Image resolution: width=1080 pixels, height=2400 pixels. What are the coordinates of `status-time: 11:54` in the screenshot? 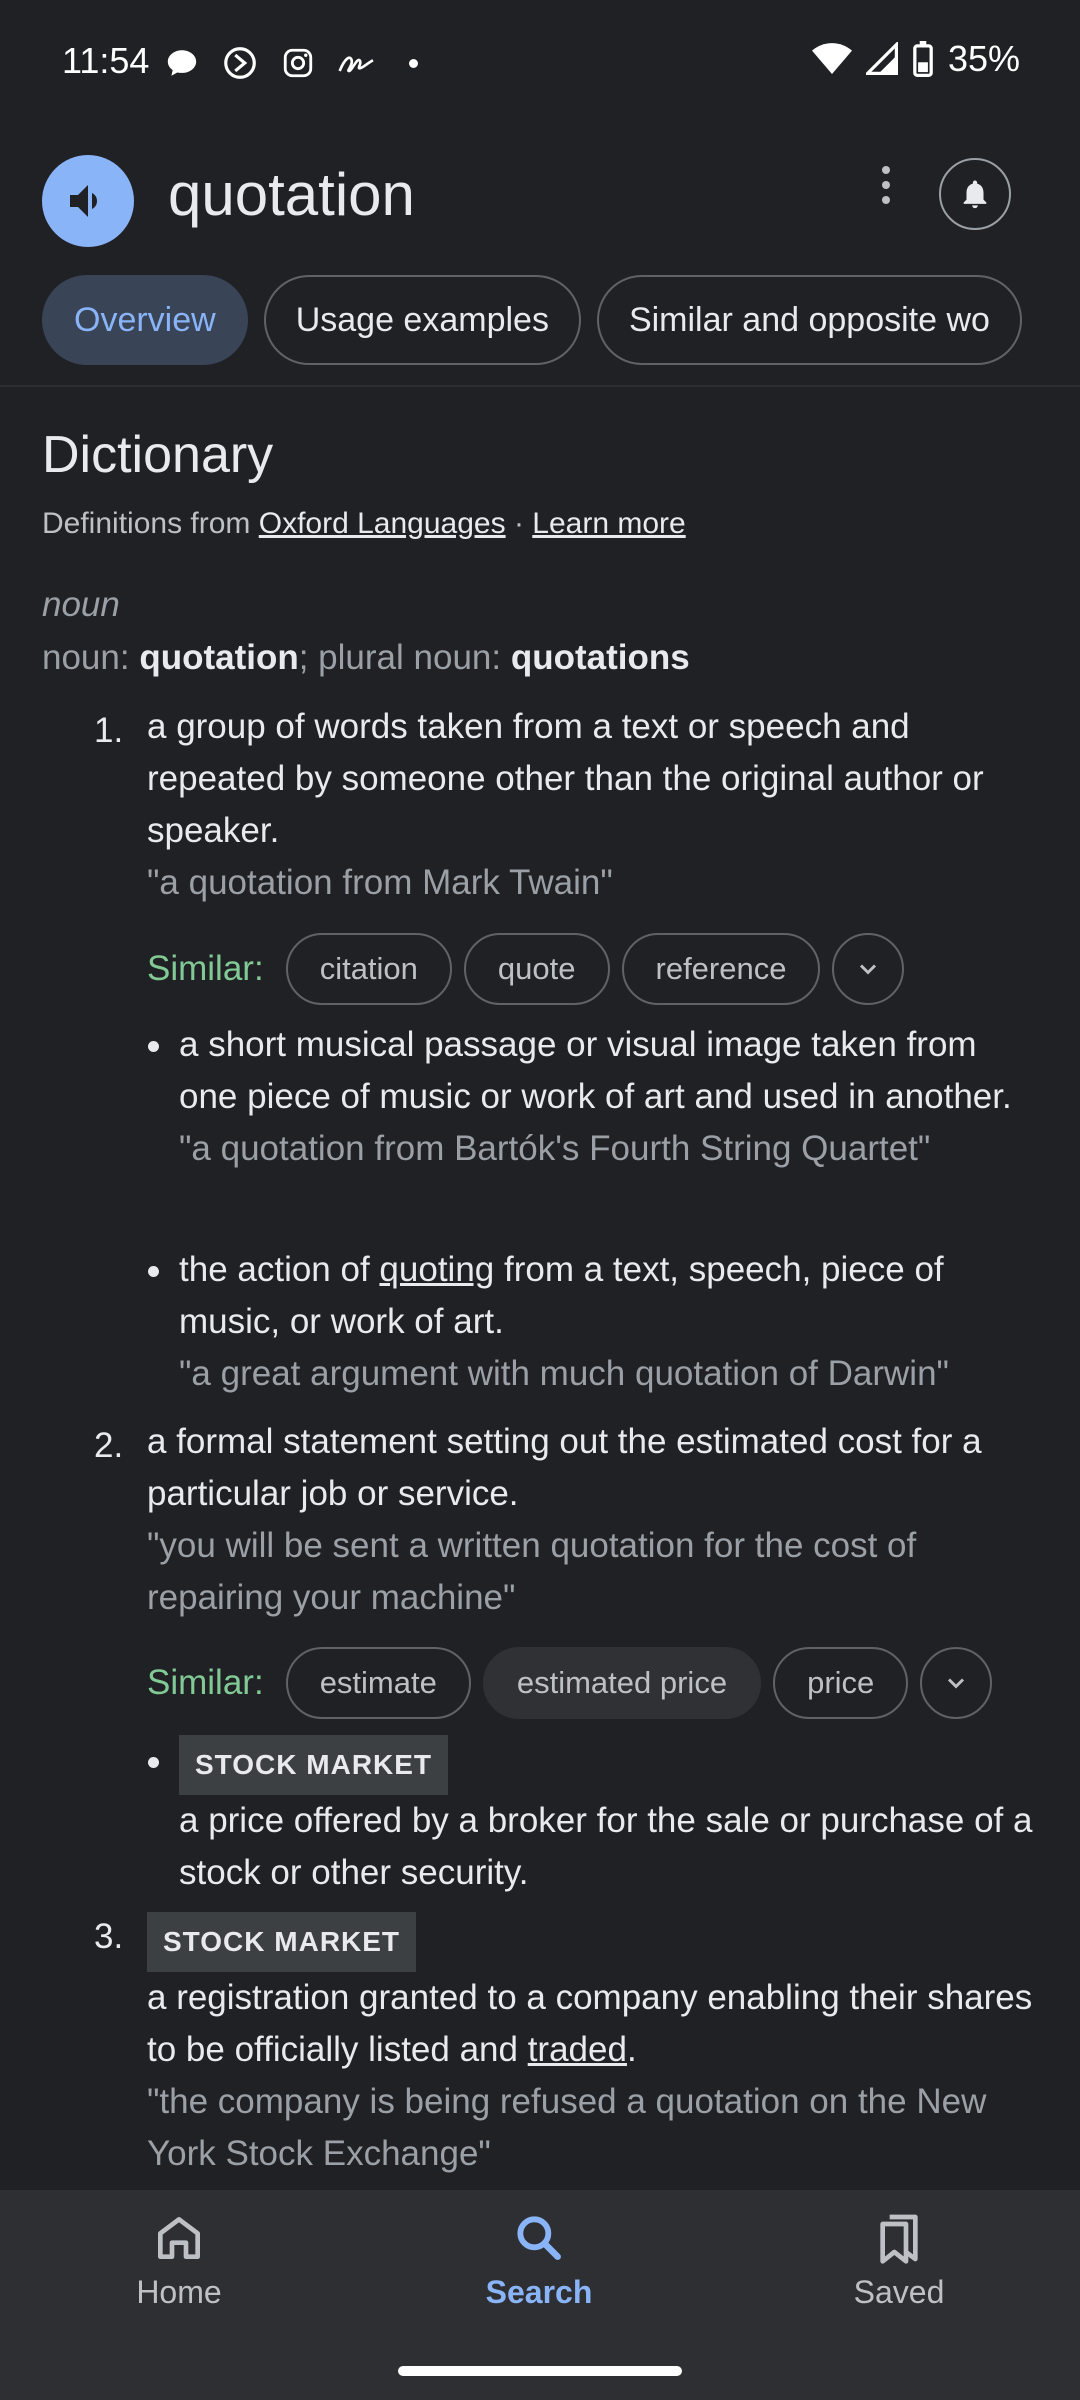 It's located at (106, 60).